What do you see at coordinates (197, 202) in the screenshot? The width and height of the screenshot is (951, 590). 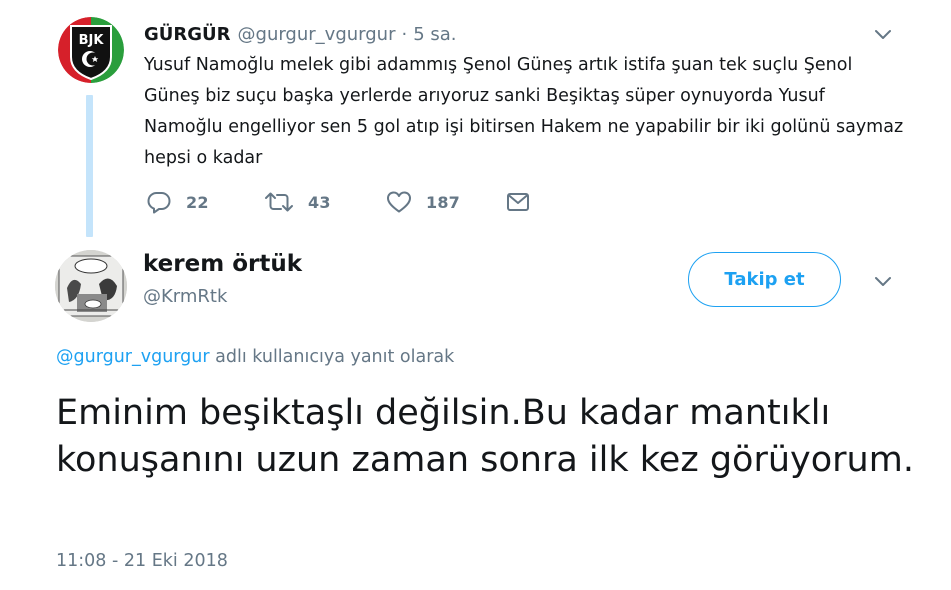 I see `reply-count: 22` at bounding box center [197, 202].